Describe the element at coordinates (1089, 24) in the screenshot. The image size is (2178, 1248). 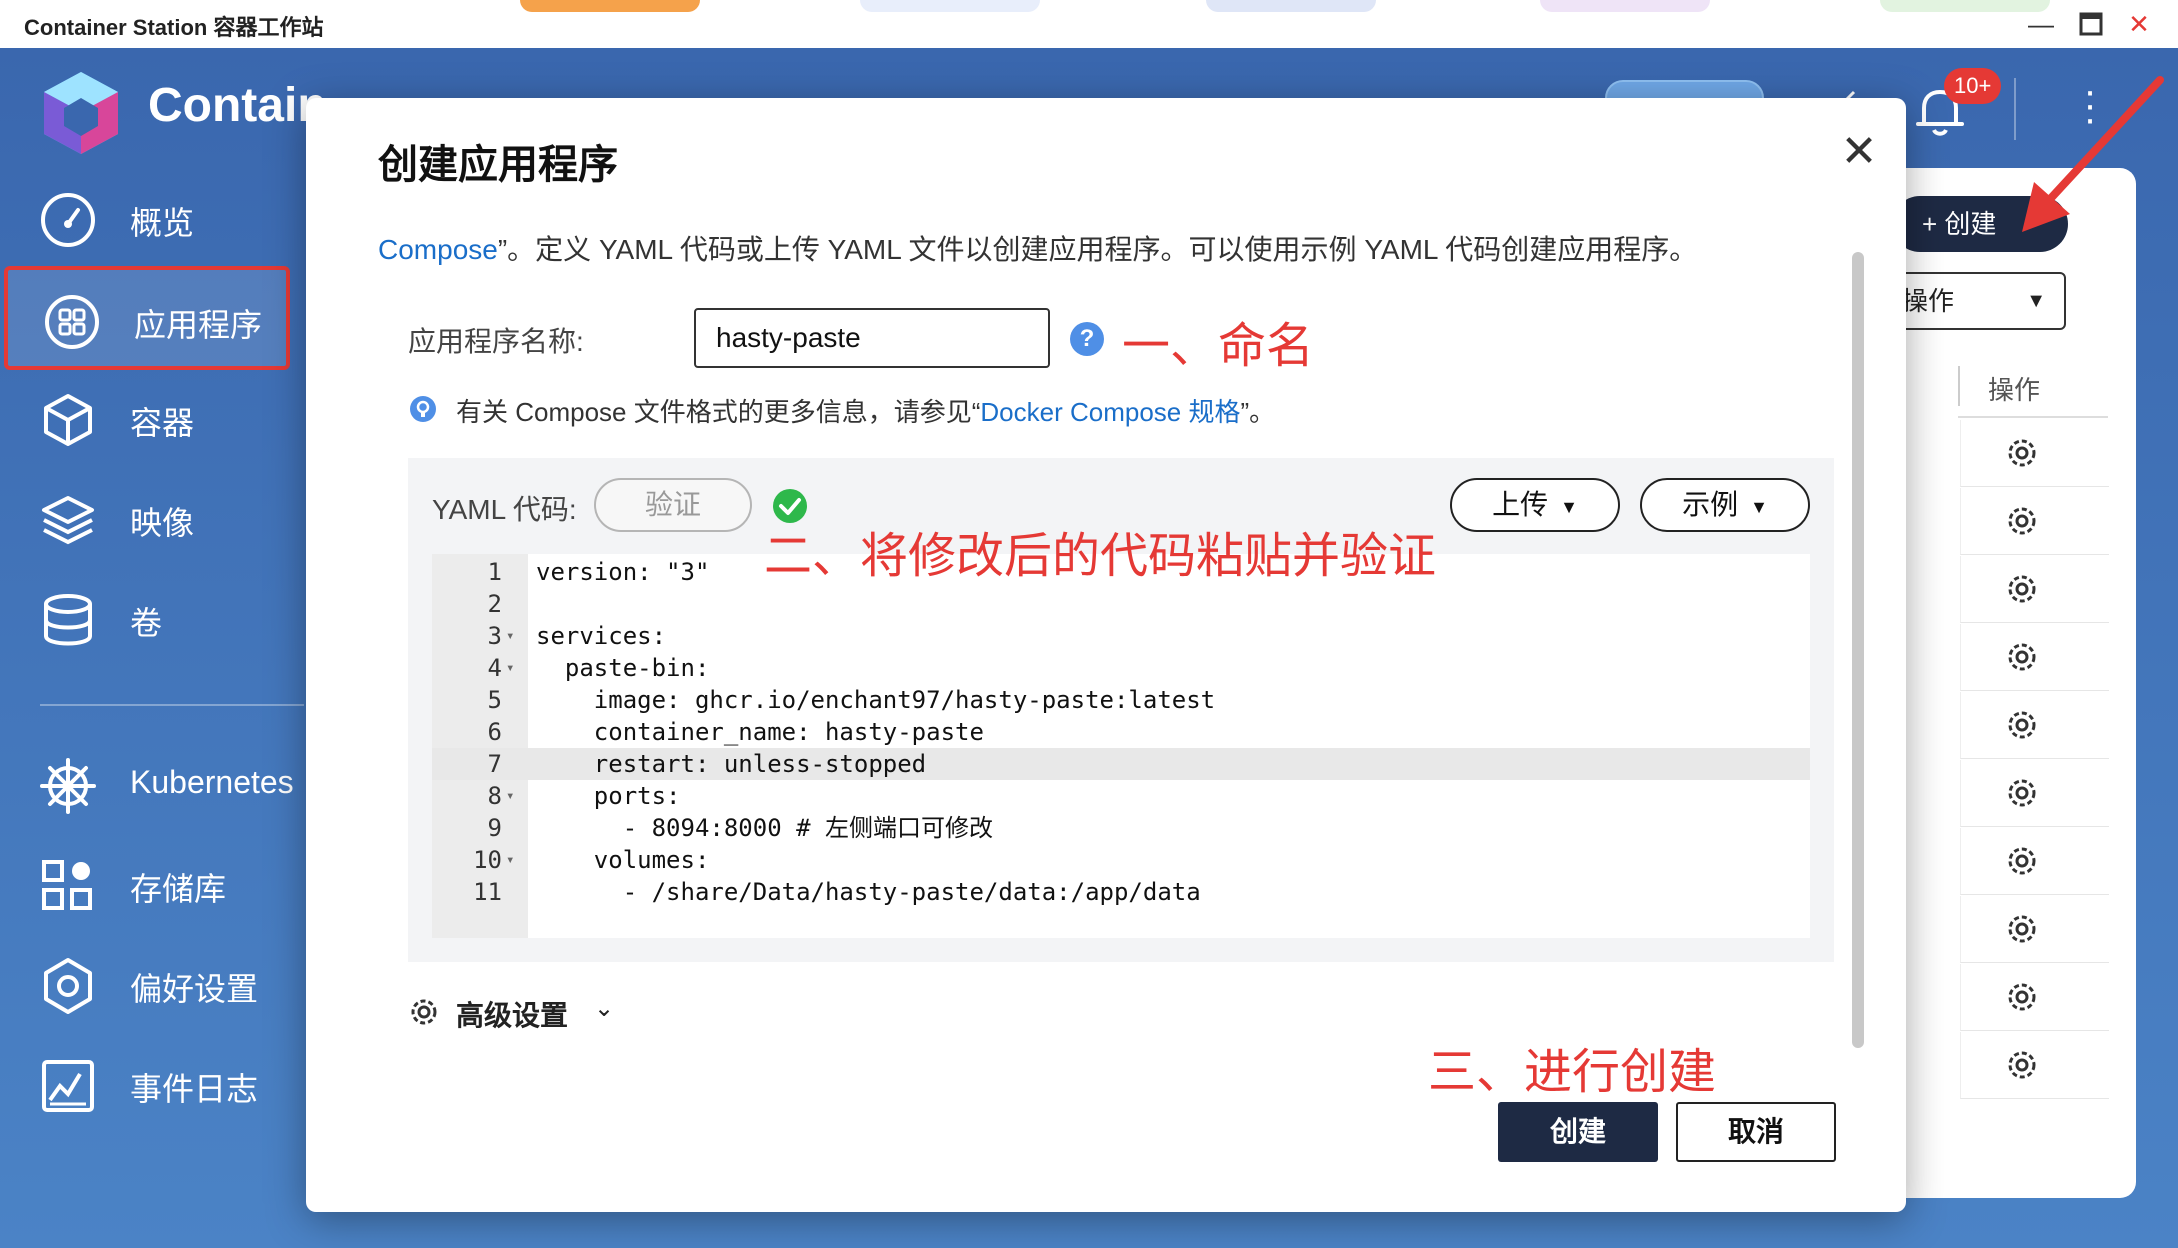
I see `window-title-bar: Container Station 容器工作站 — ✕` at that location.